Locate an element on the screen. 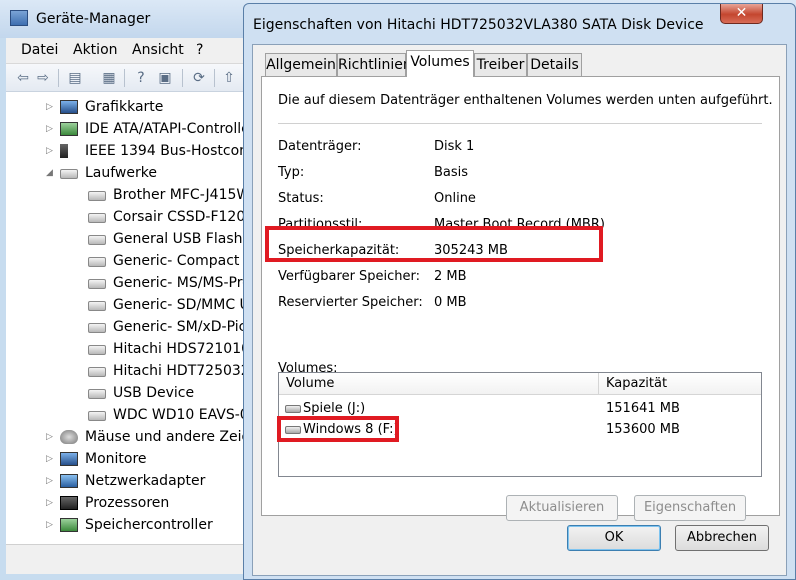 This screenshot has height=580, width=796. tree-item-label: Grafikkarte is located at coordinates (124, 107).